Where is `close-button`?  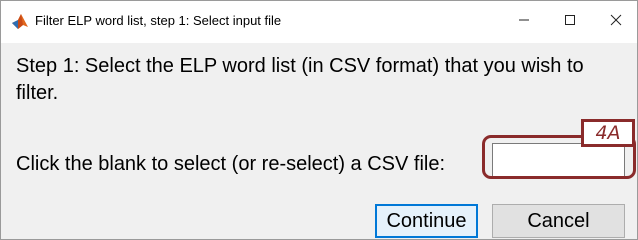 close-button is located at coordinates (615, 22).